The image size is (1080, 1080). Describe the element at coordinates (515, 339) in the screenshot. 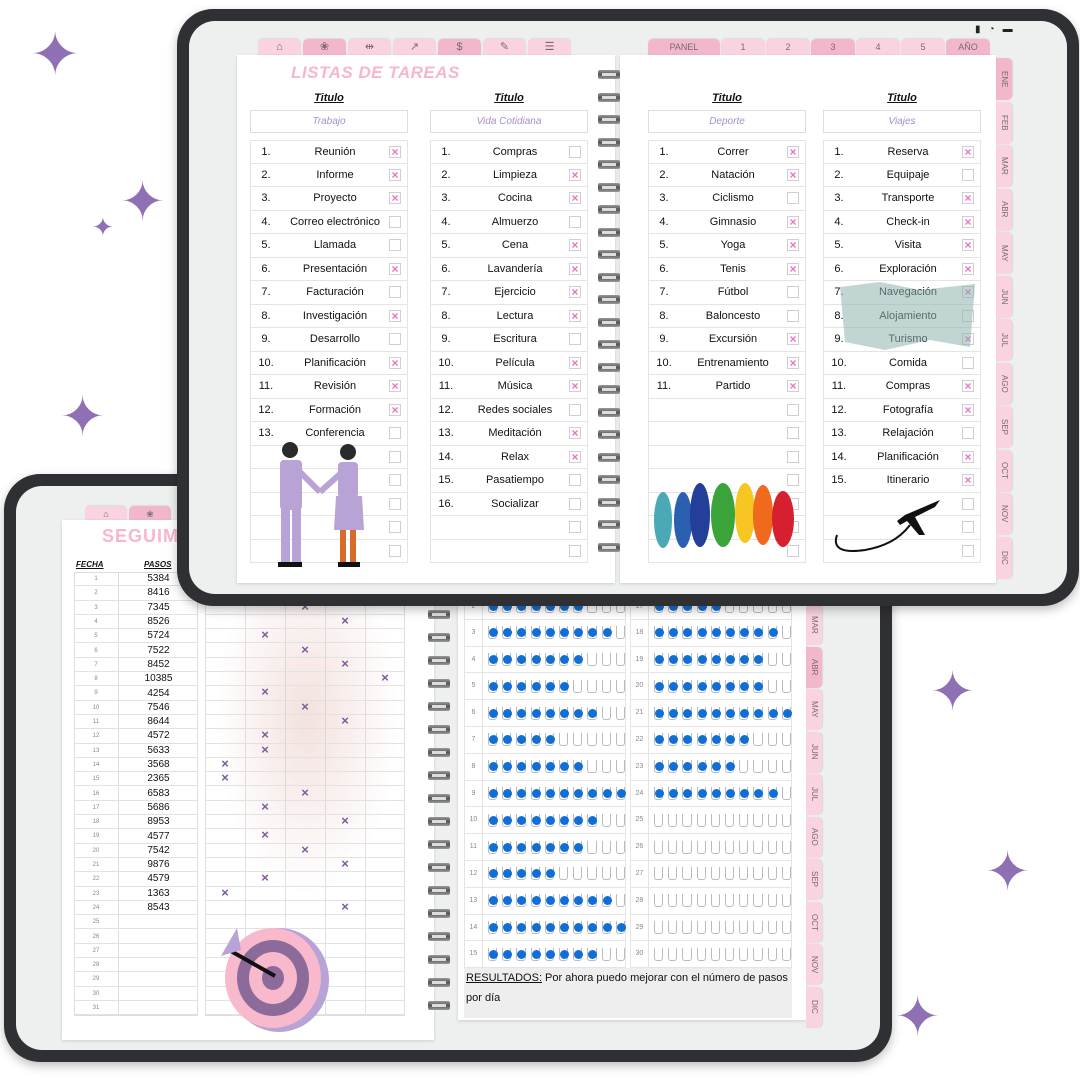

I see `item-label: Escritura` at that location.